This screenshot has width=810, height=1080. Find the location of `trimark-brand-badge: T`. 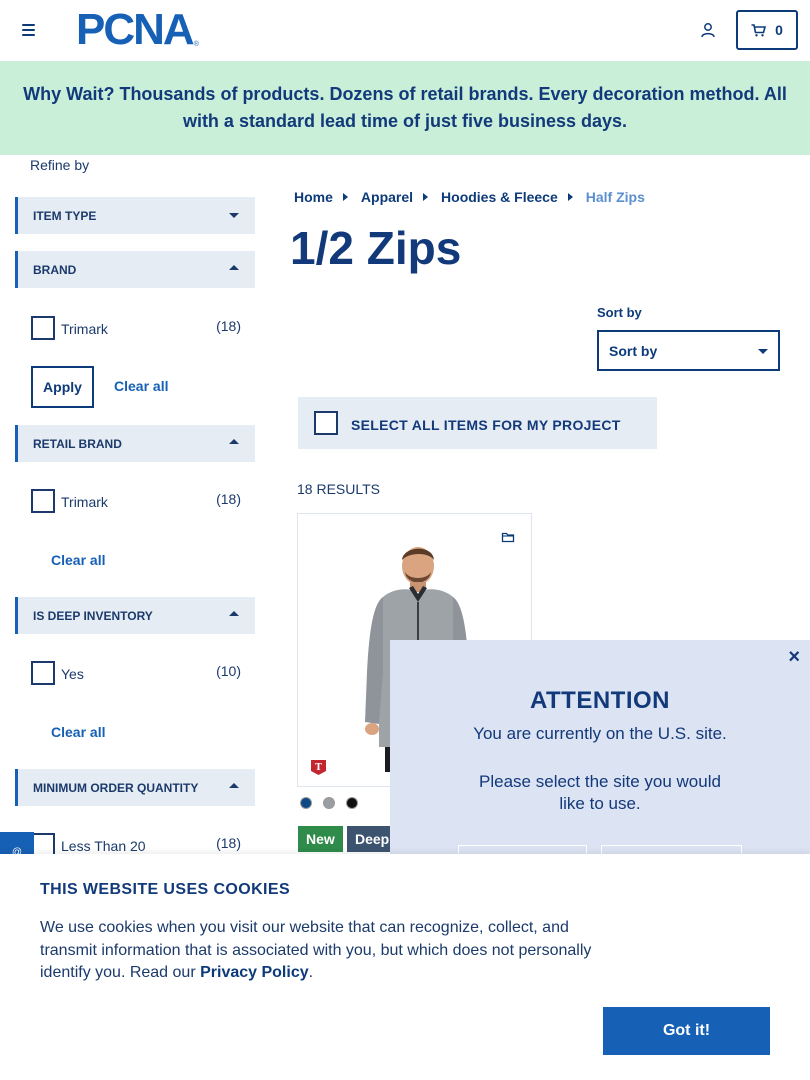

trimark-brand-badge: T is located at coordinates (318, 767).